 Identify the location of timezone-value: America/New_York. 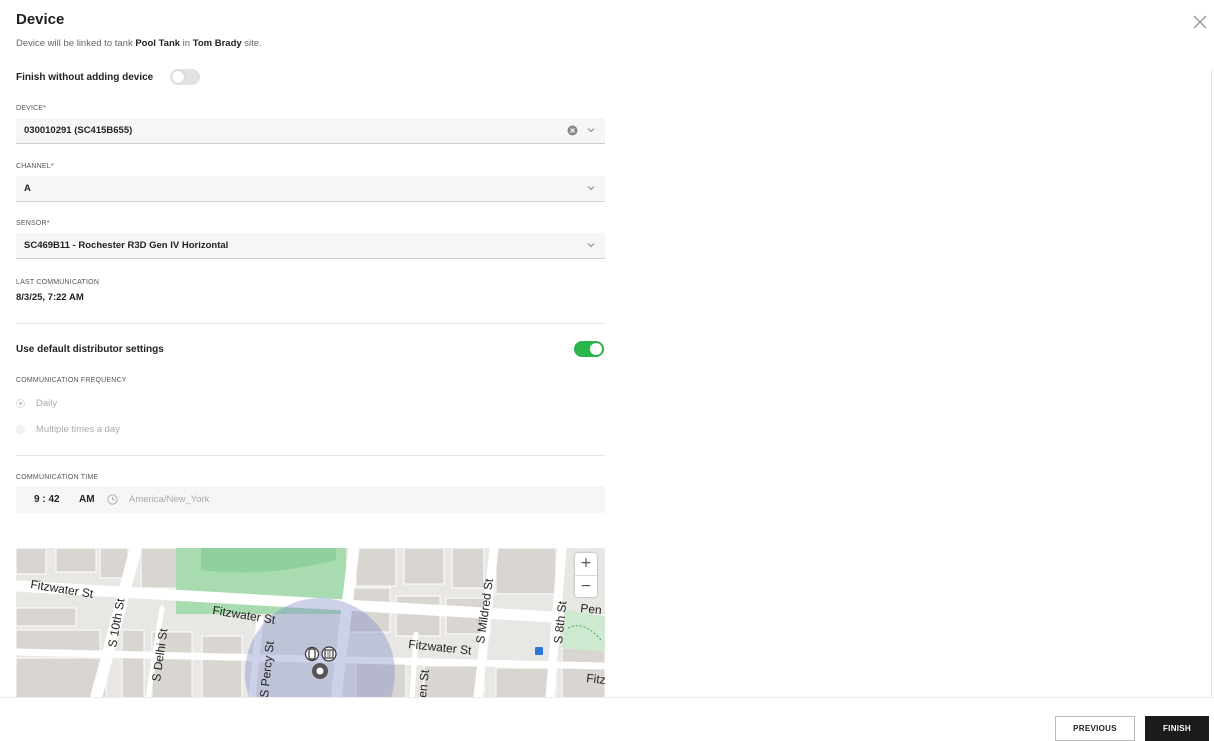
(169, 499).